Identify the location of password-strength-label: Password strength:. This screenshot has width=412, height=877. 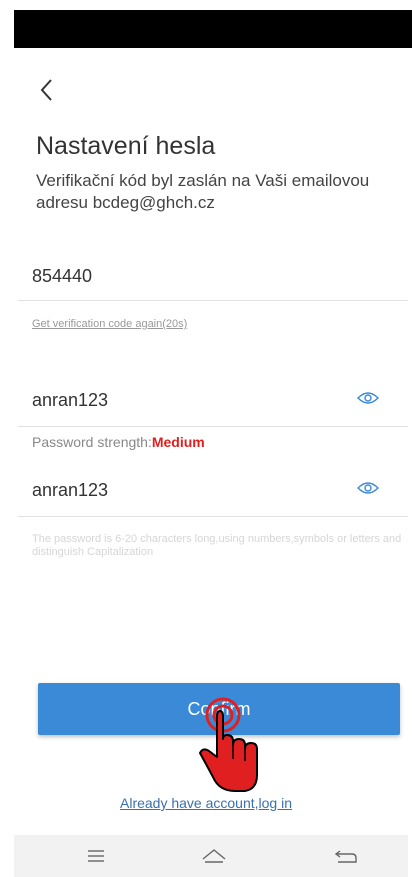
(92, 442).